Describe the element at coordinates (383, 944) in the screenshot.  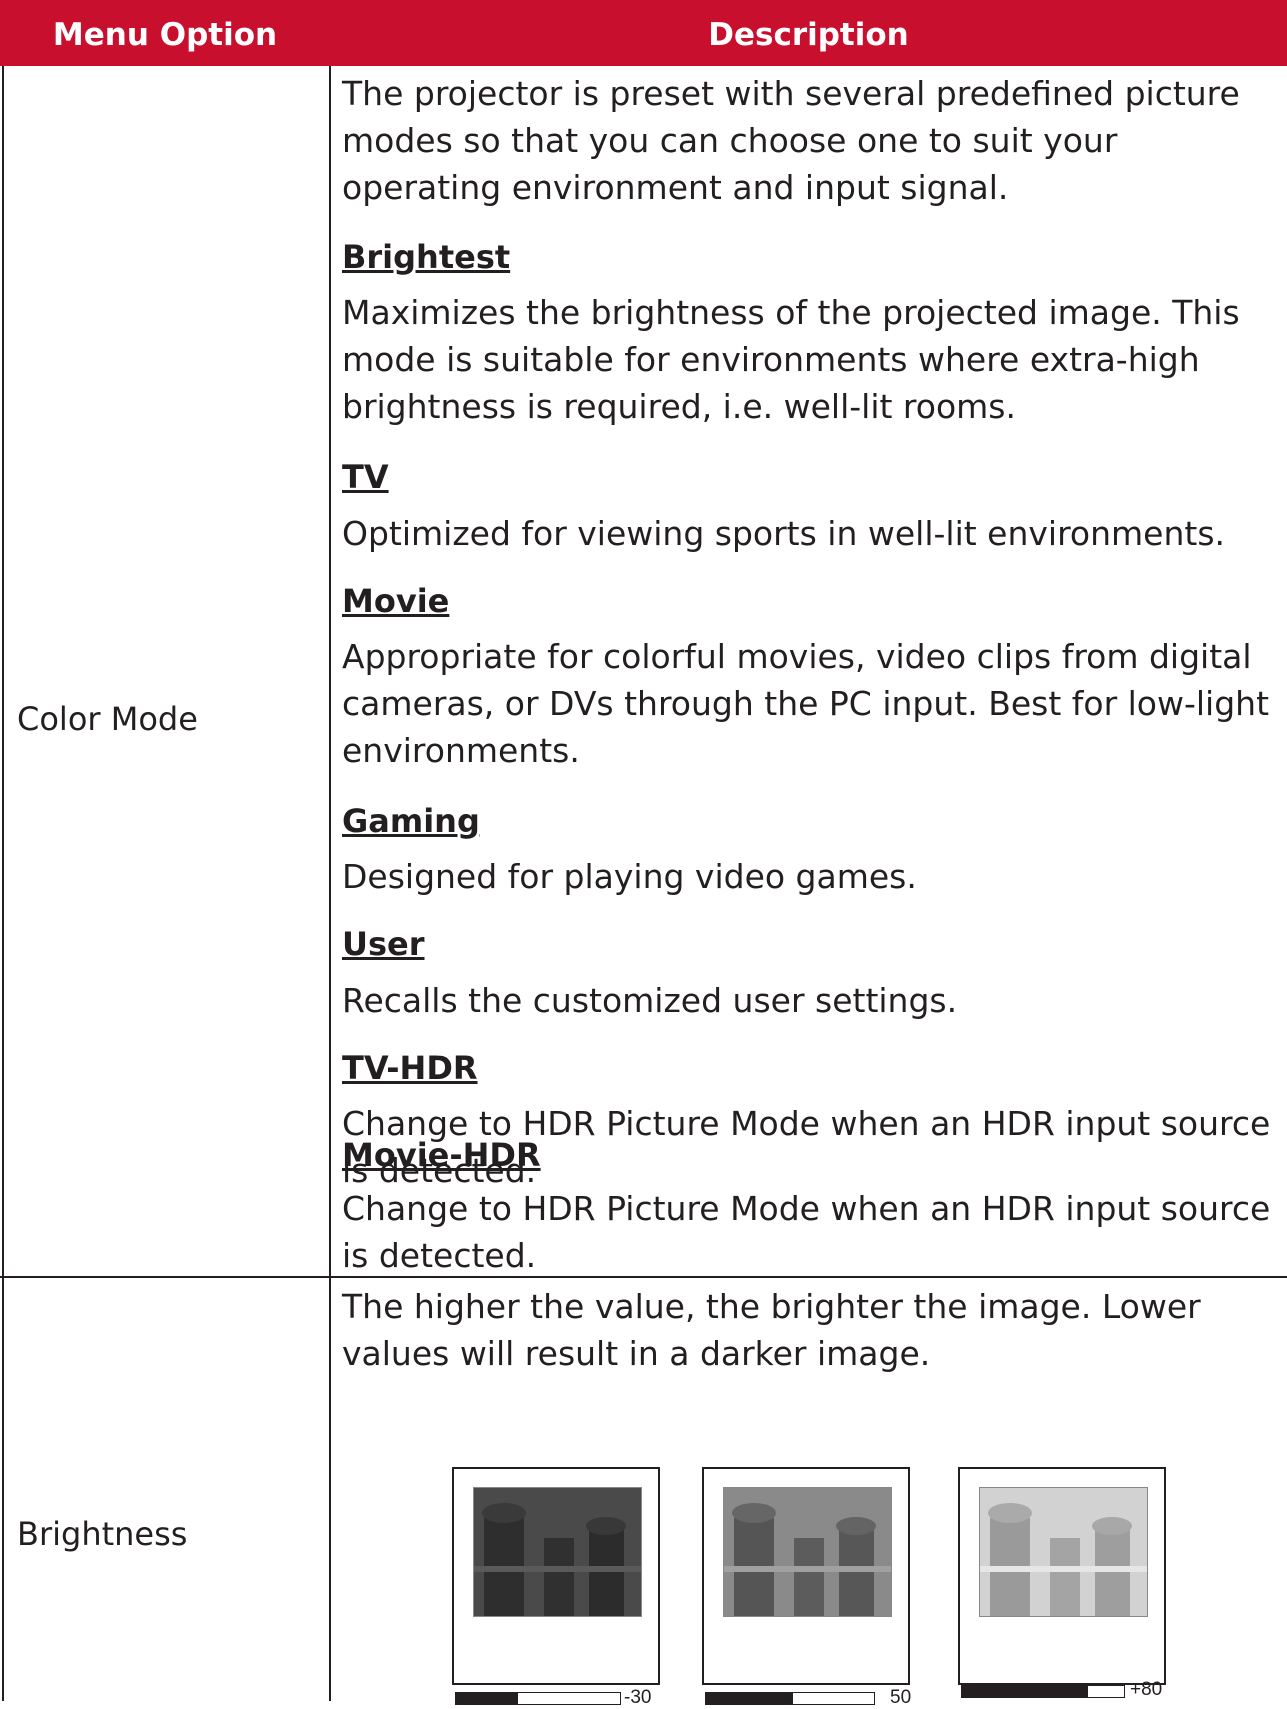
I see `mode-title-user: User` at that location.